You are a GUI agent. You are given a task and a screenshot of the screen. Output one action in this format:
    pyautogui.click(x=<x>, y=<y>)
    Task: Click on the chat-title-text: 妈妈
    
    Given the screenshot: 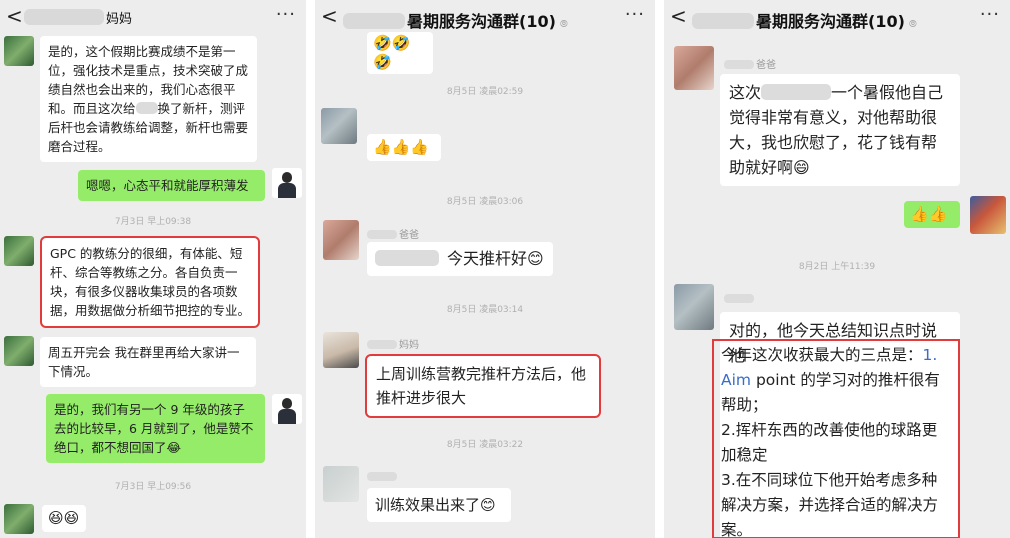 What is the action you would take?
    pyautogui.click(x=119, y=19)
    